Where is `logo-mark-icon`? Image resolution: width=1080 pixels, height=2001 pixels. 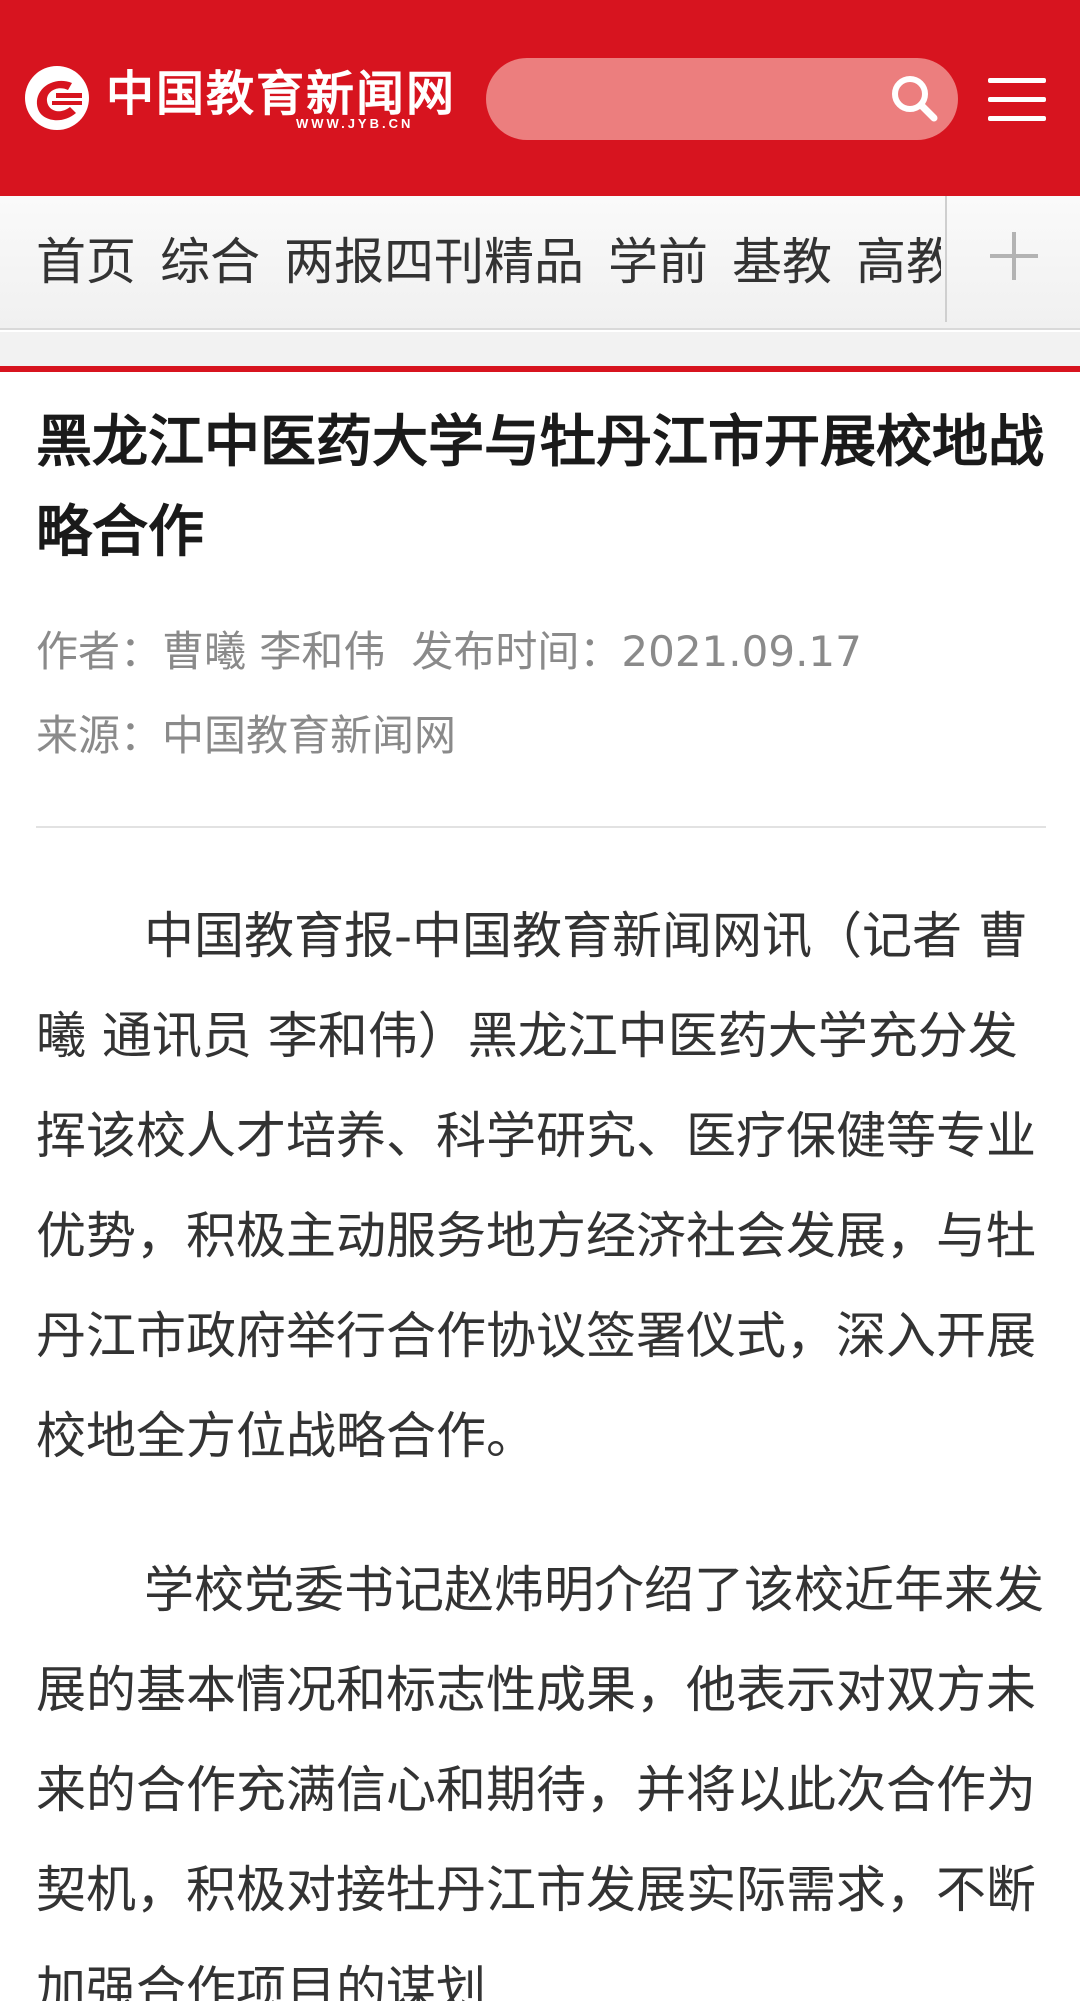
logo-mark-icon is located at coordinates (57, 98).